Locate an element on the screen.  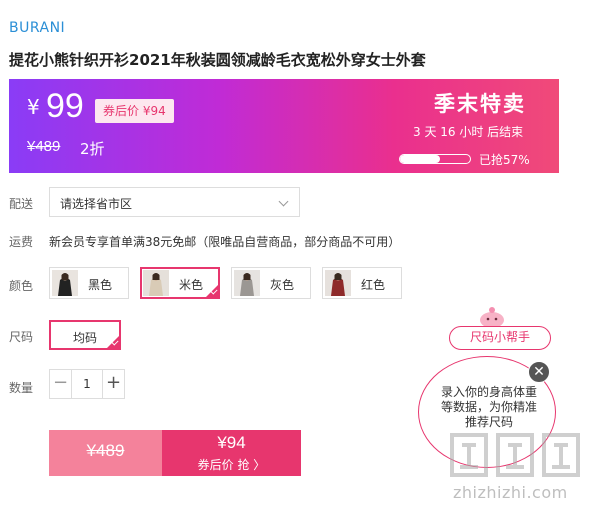
size-label: 尺码 is located at coordinates (21, 337).